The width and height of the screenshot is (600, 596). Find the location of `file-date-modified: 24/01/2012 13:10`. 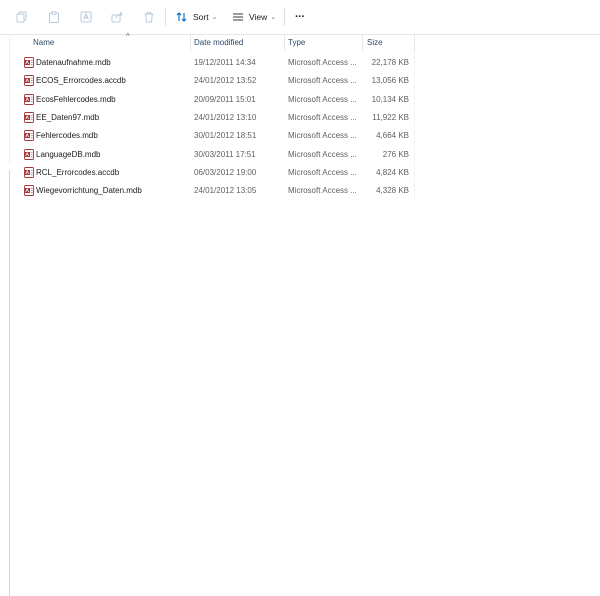

file-date-modified: 24/01/2012 13:10 is located at coordinates (225, 117).